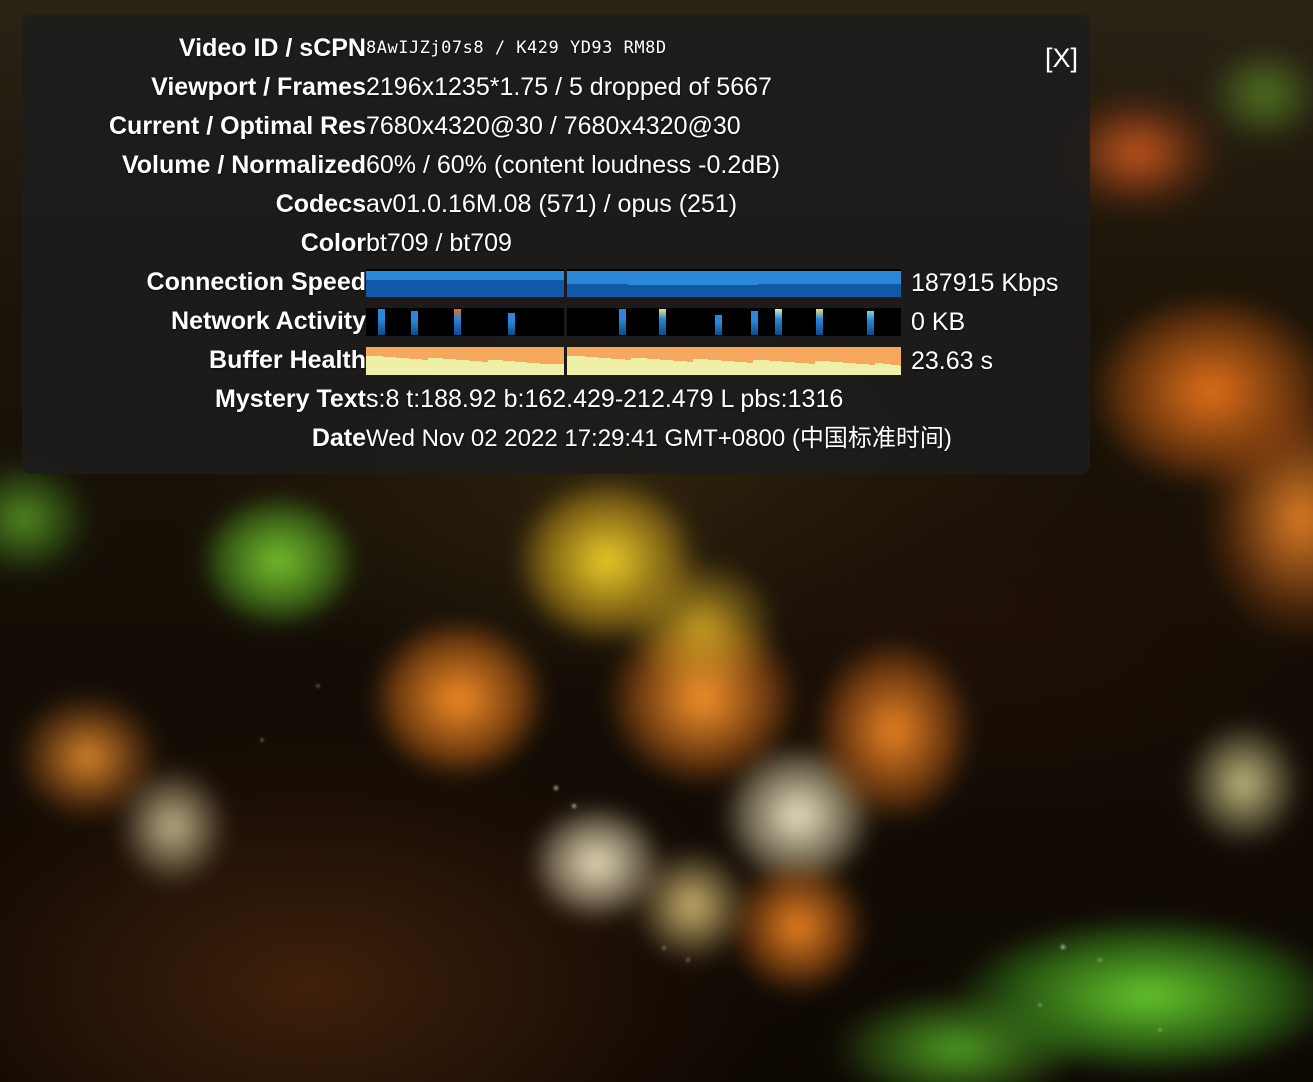 Image resolution: width=1313 pixels, height=1082 pixels. I want to click on stats-value-viewport: 2196x1235*1.75 / 5 dropped of 5667, so click(569, 87).